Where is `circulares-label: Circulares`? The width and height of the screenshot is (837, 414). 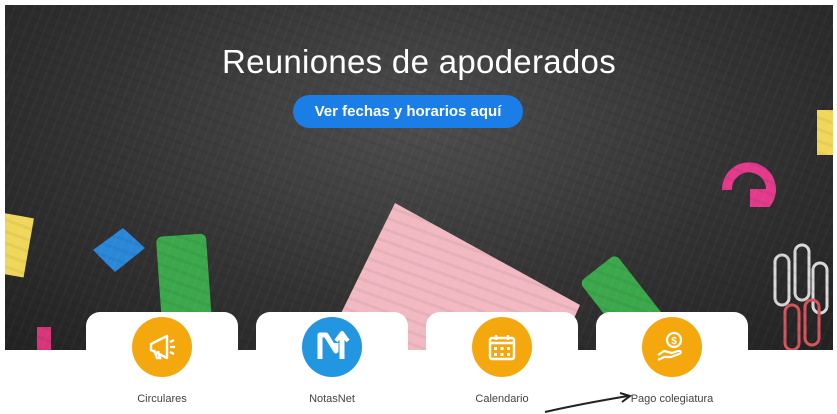
circulares-label: Circulares is located at coordinates (162, 399).